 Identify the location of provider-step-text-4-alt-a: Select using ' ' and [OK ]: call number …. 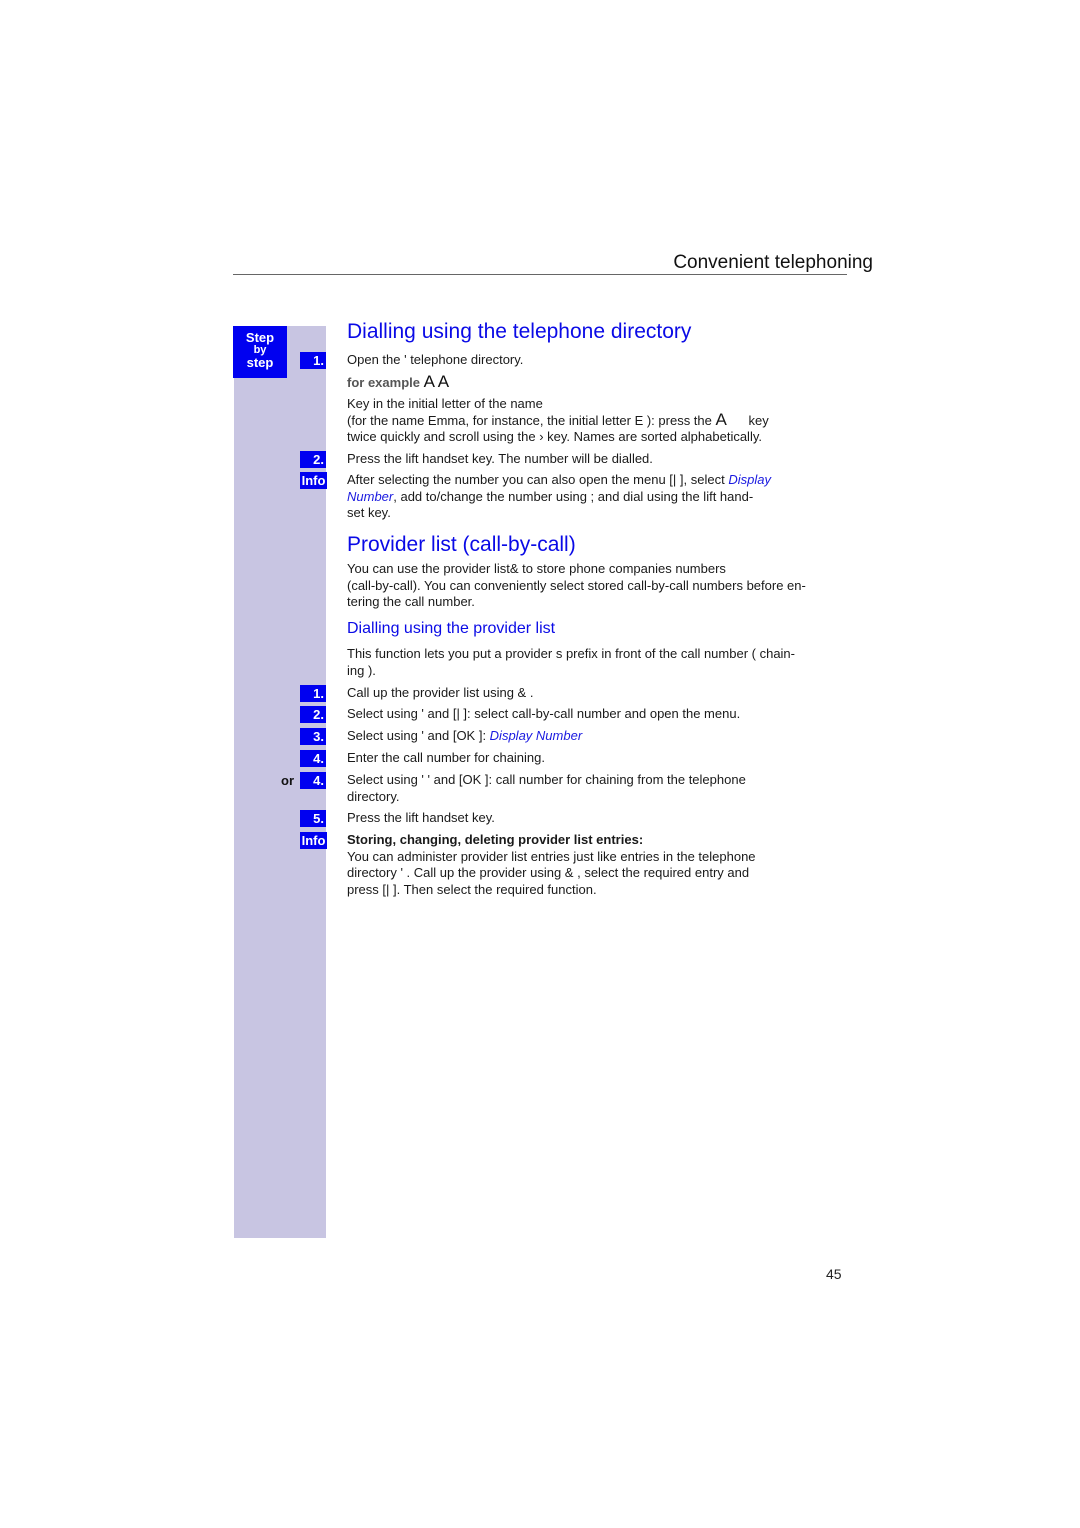
(546, 779).